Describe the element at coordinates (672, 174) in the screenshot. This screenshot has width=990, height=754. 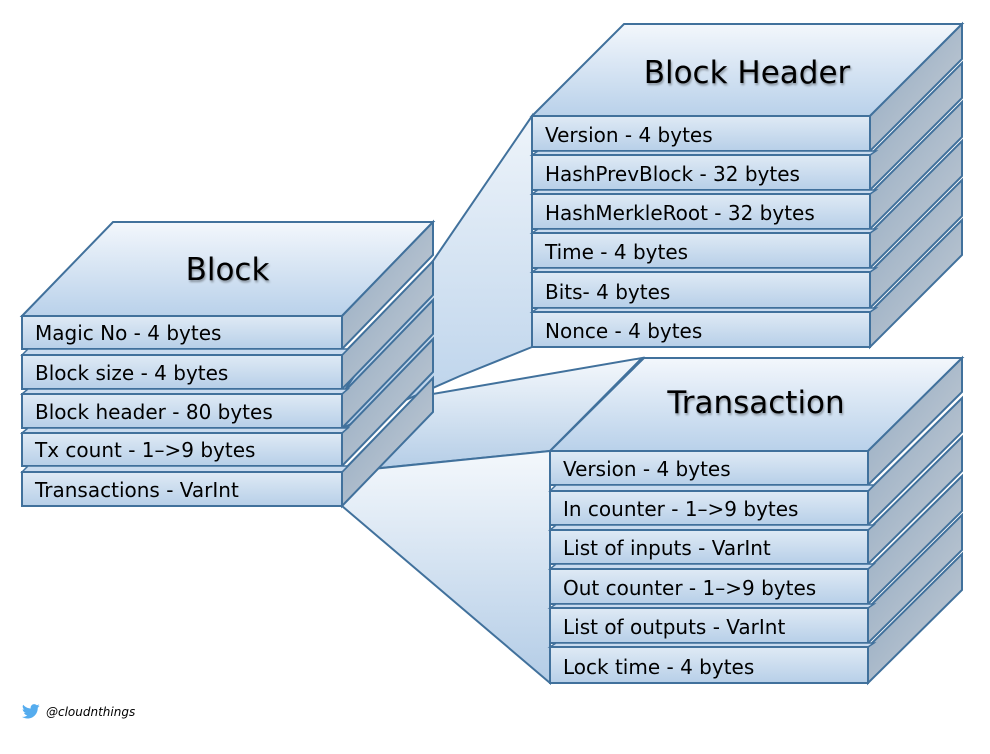
I see `block_header-row-label: HashPrevBlock - 32 bytes` at that location.